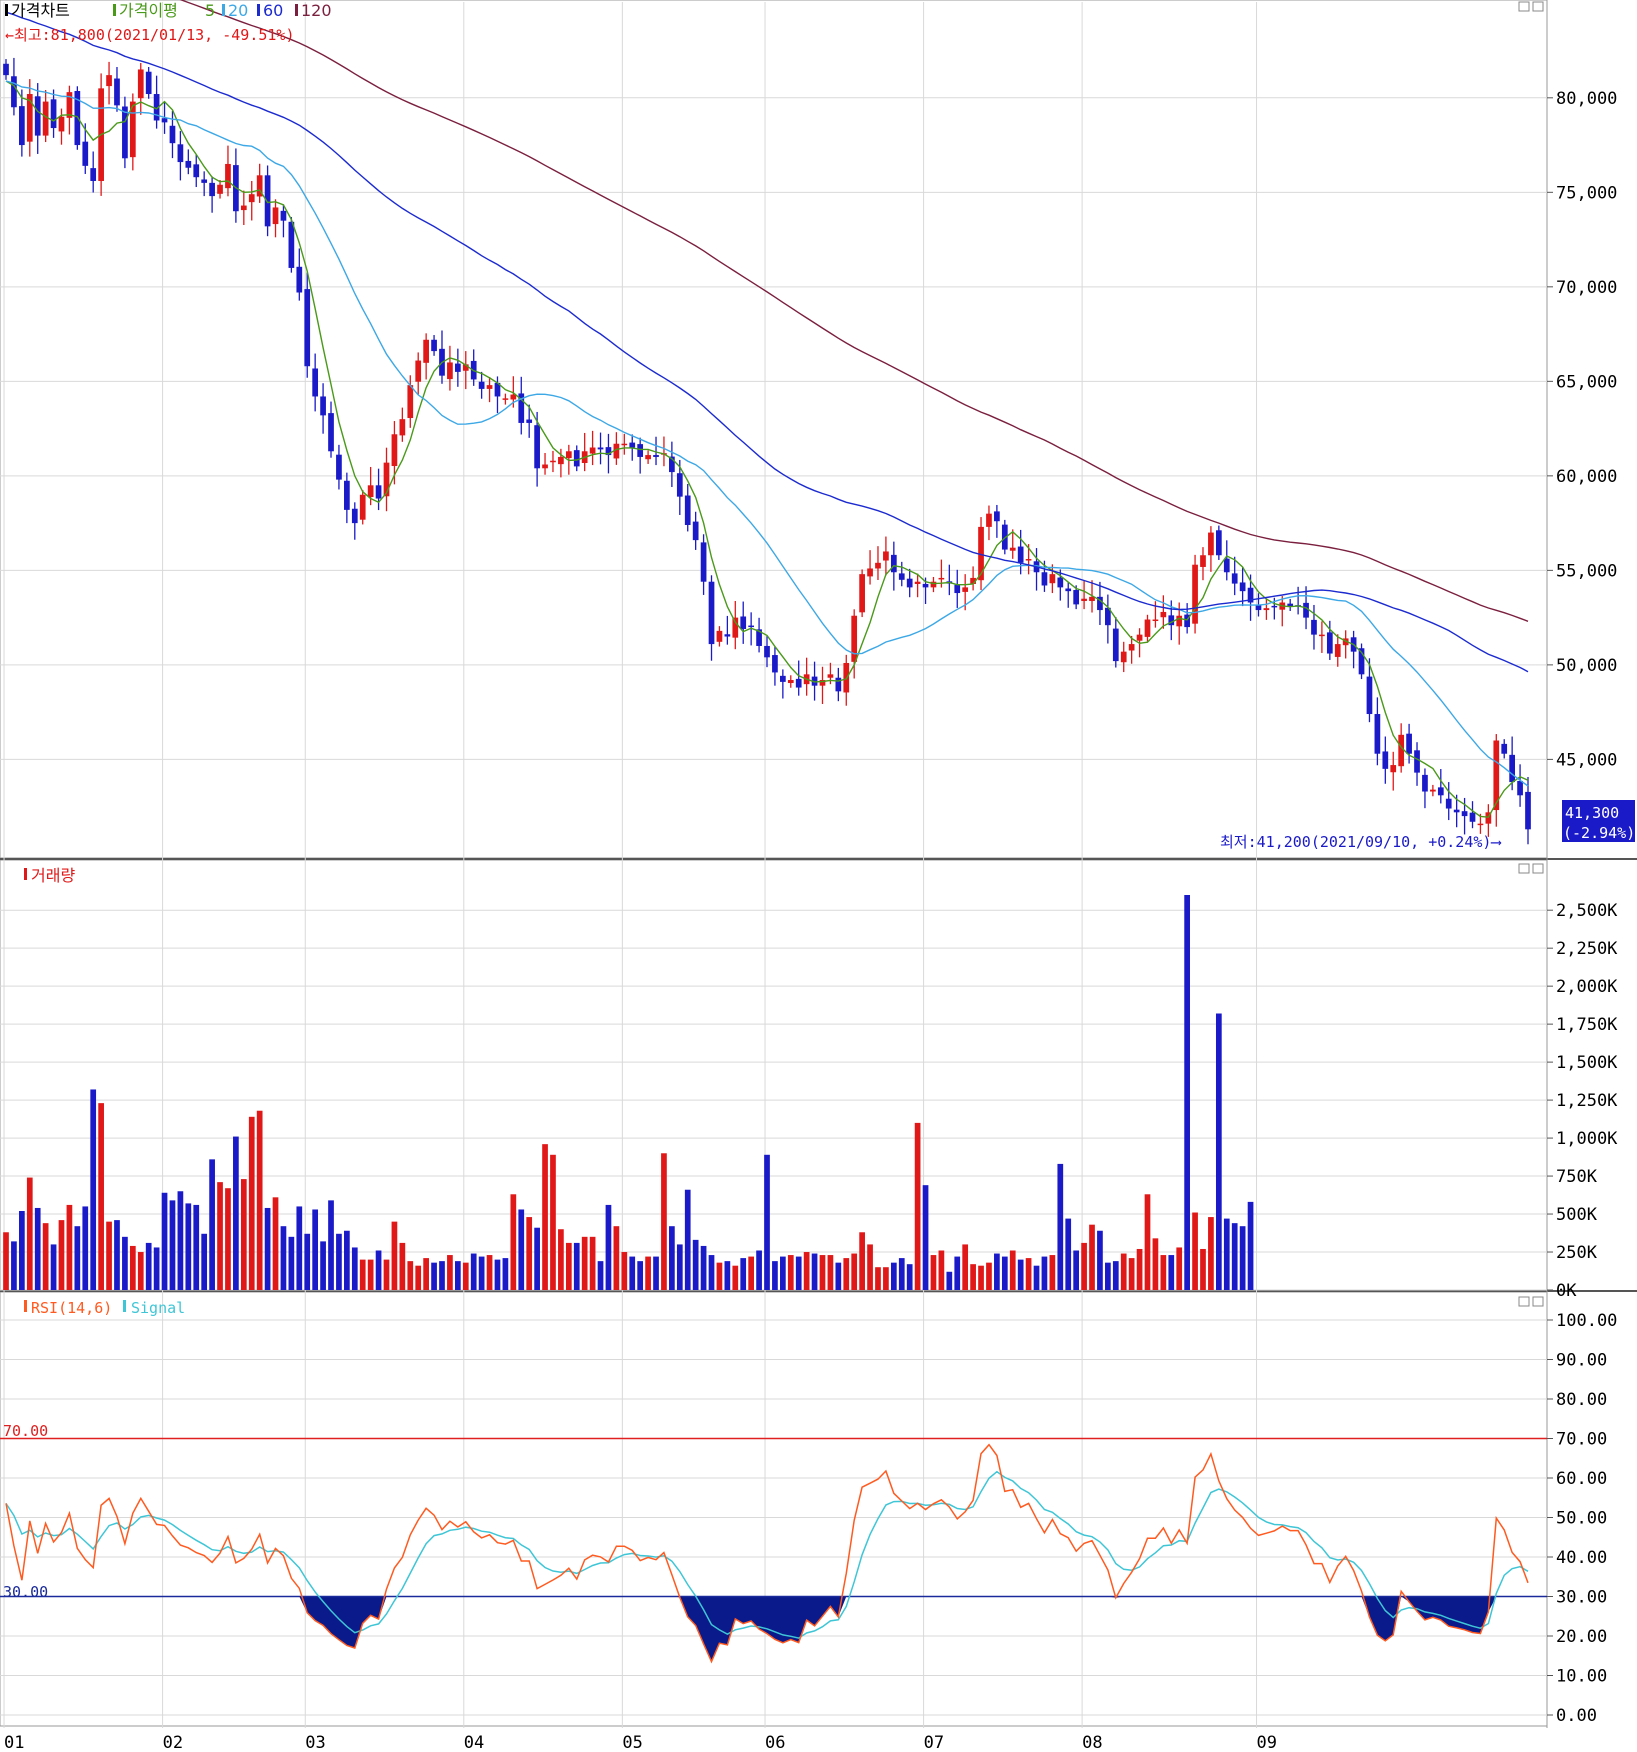 This screenshot has height=1752, width=1637. What do you see at coordinates (1524, 1301) in the screenshot?
I see `rsi-panel-minimize-icon` at bounding box center [1524, 1301].